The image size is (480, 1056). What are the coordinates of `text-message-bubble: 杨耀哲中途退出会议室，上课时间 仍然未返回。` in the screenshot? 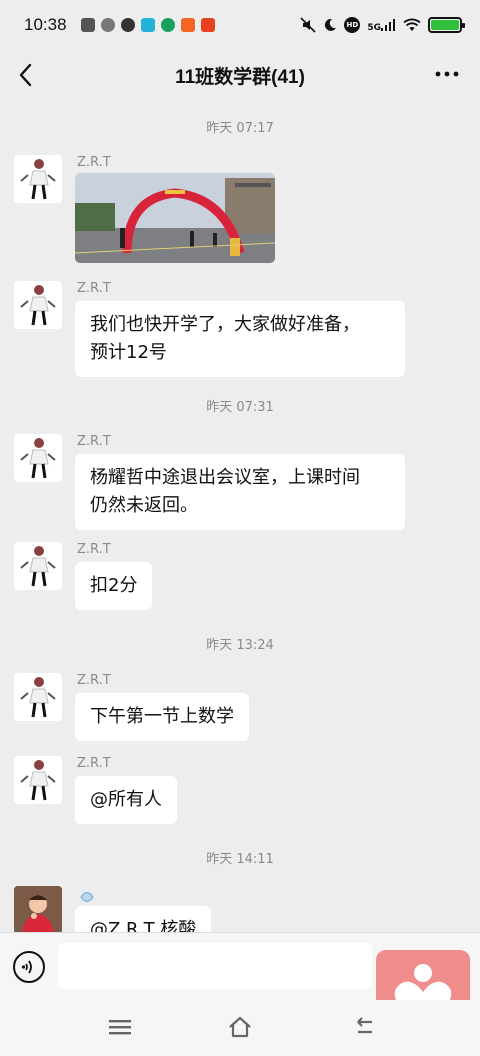 It's located at (240, 492).